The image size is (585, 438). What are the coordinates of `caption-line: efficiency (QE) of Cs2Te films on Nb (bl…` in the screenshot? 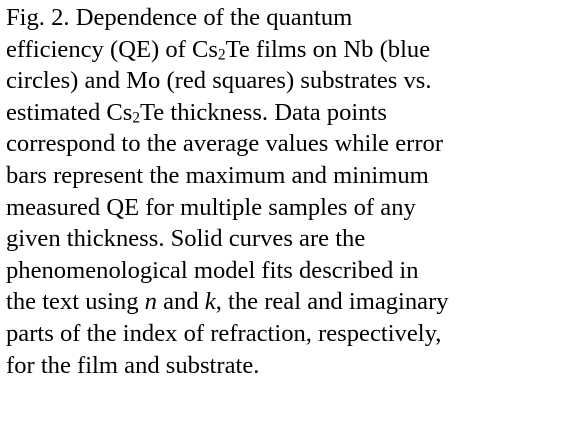 It's located at (292, 50).